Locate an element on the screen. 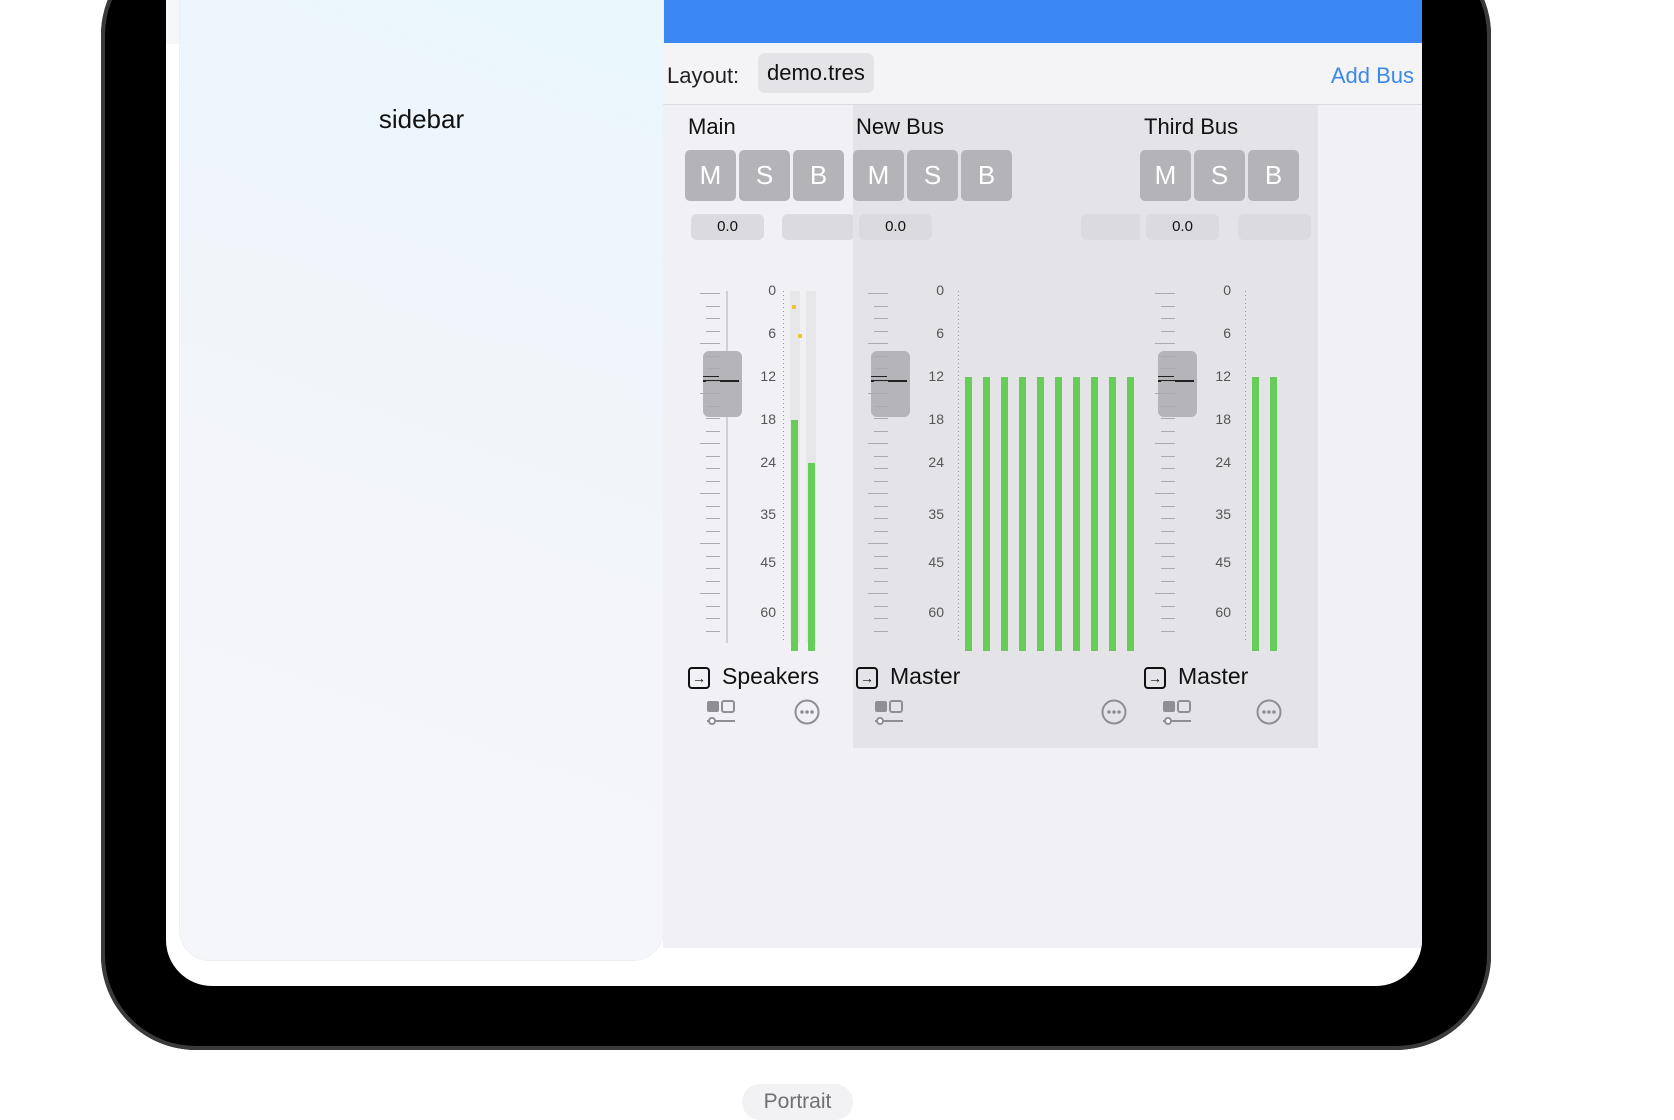 The width and height of the screenshot is (1674, 1120). db-scale-label: 35 is located at coordinates (1223, 514).